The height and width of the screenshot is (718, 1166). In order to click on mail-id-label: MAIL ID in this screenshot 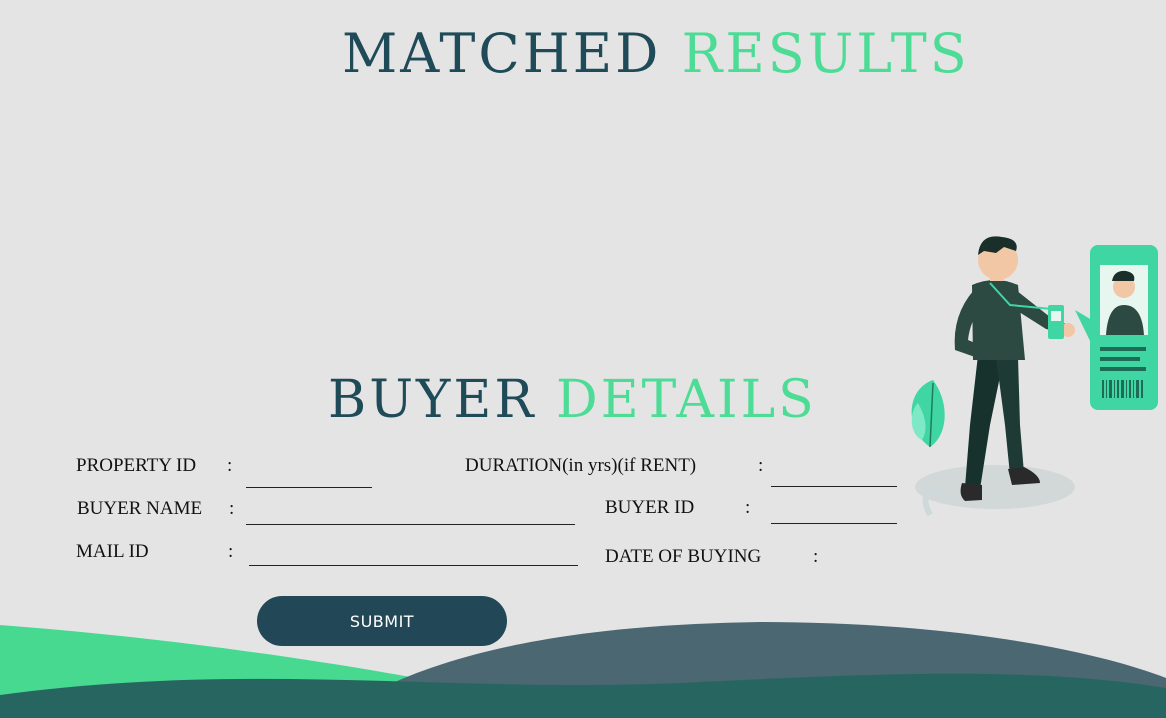, I will do `click(112, 551)`.